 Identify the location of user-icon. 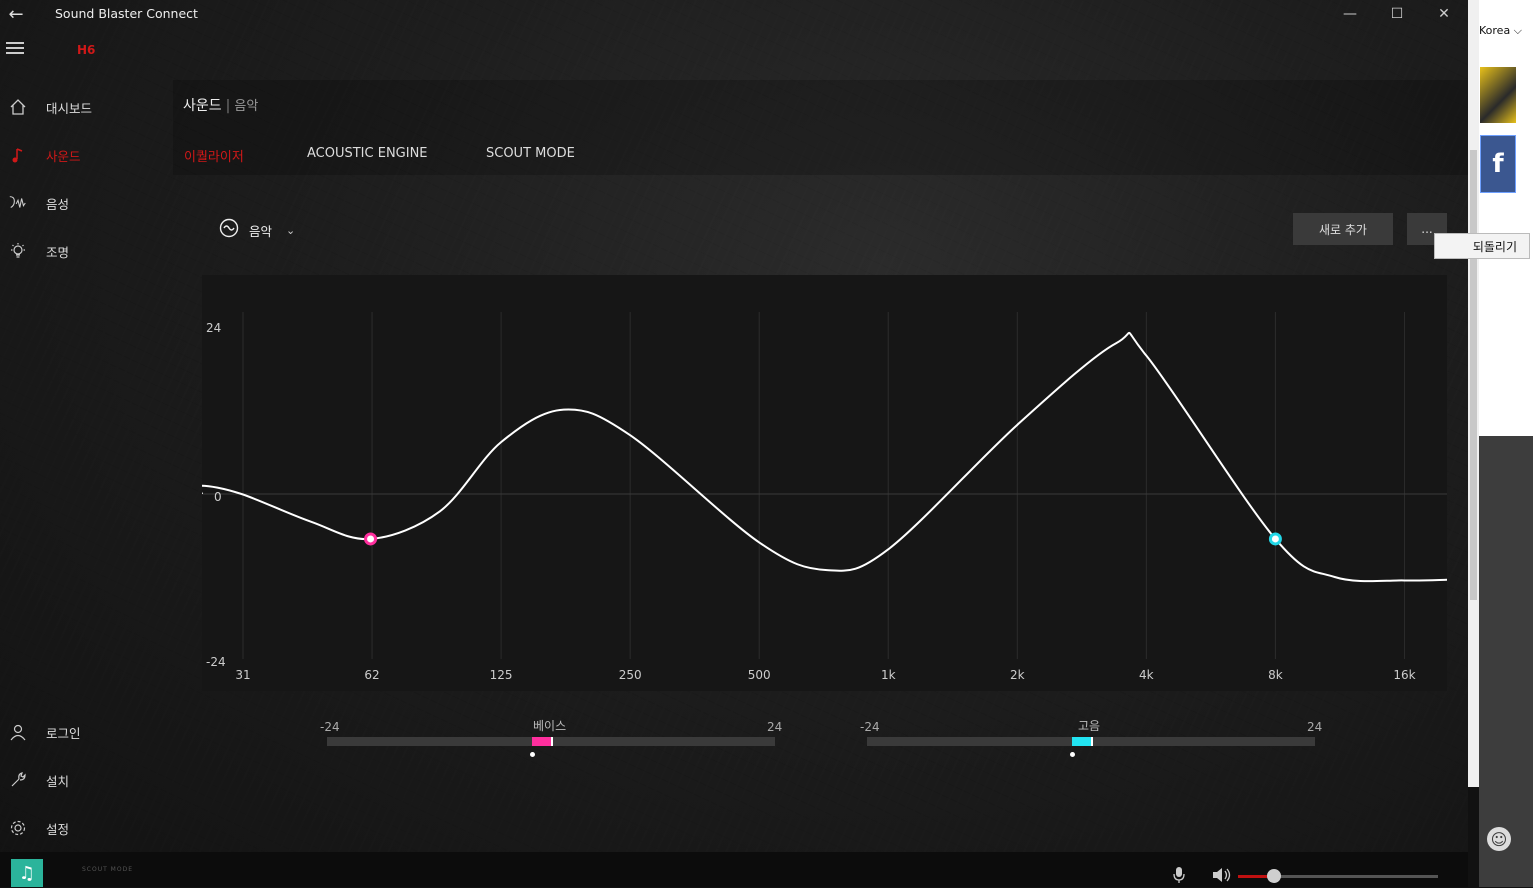
(18, 732).